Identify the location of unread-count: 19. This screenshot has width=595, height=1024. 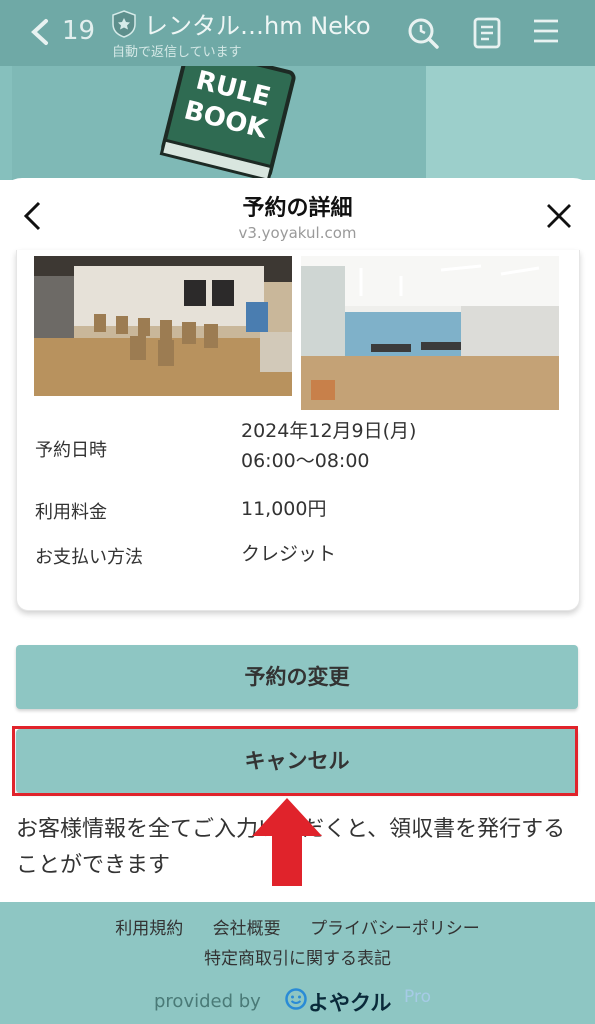
(79, 31).